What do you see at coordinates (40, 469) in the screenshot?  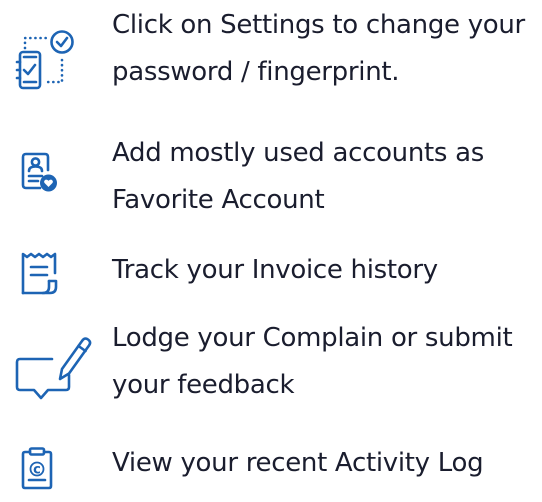 I see `activity-log-icon: c` at bounding box center [40, 469].